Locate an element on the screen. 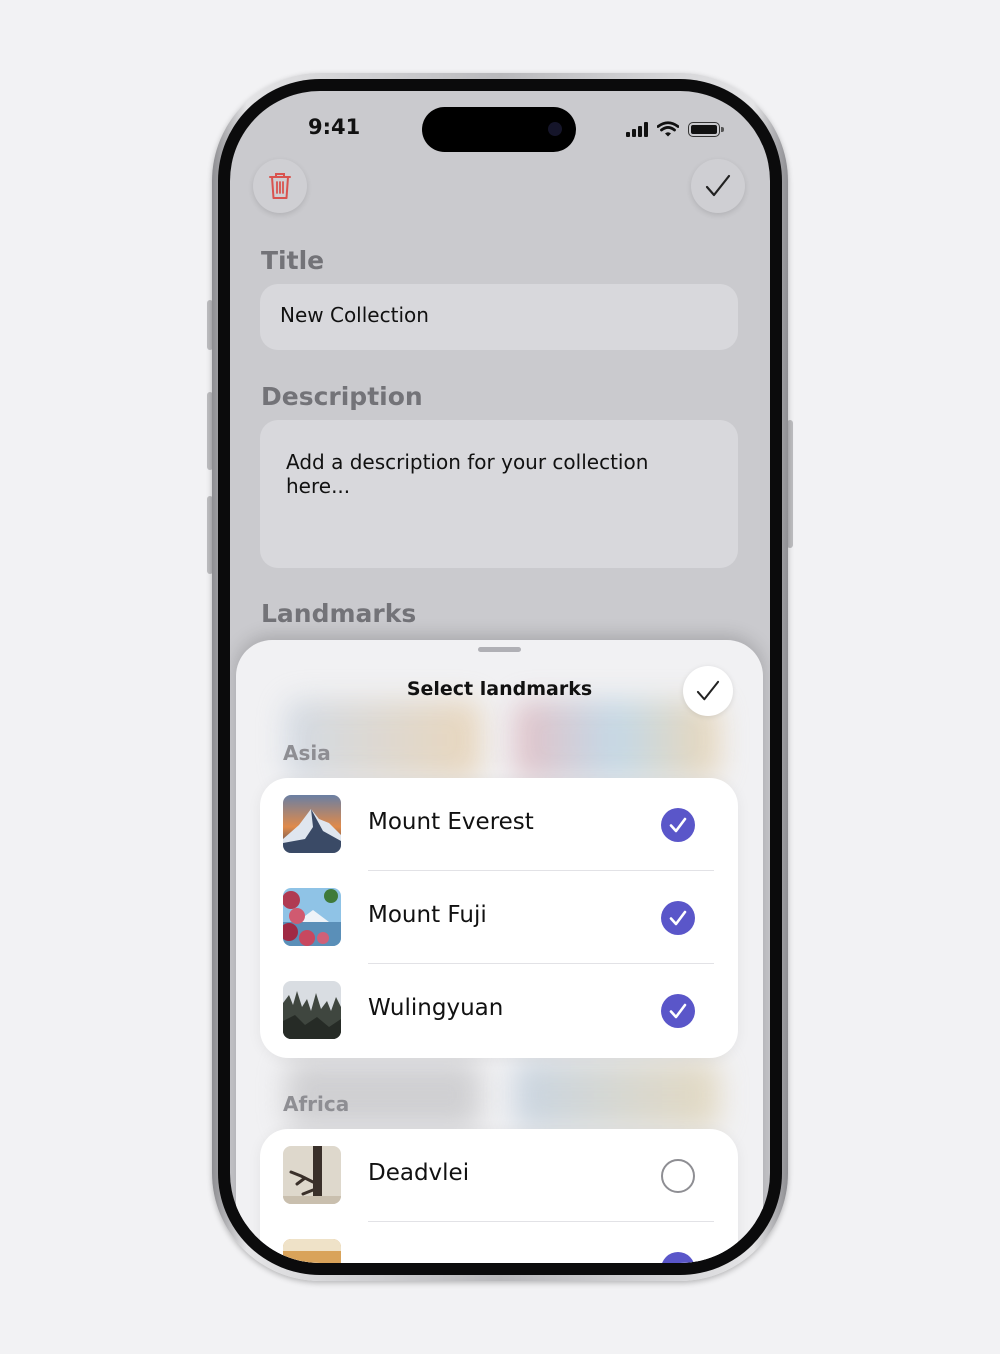  title-label: Title is located at coordinates (293, 260).